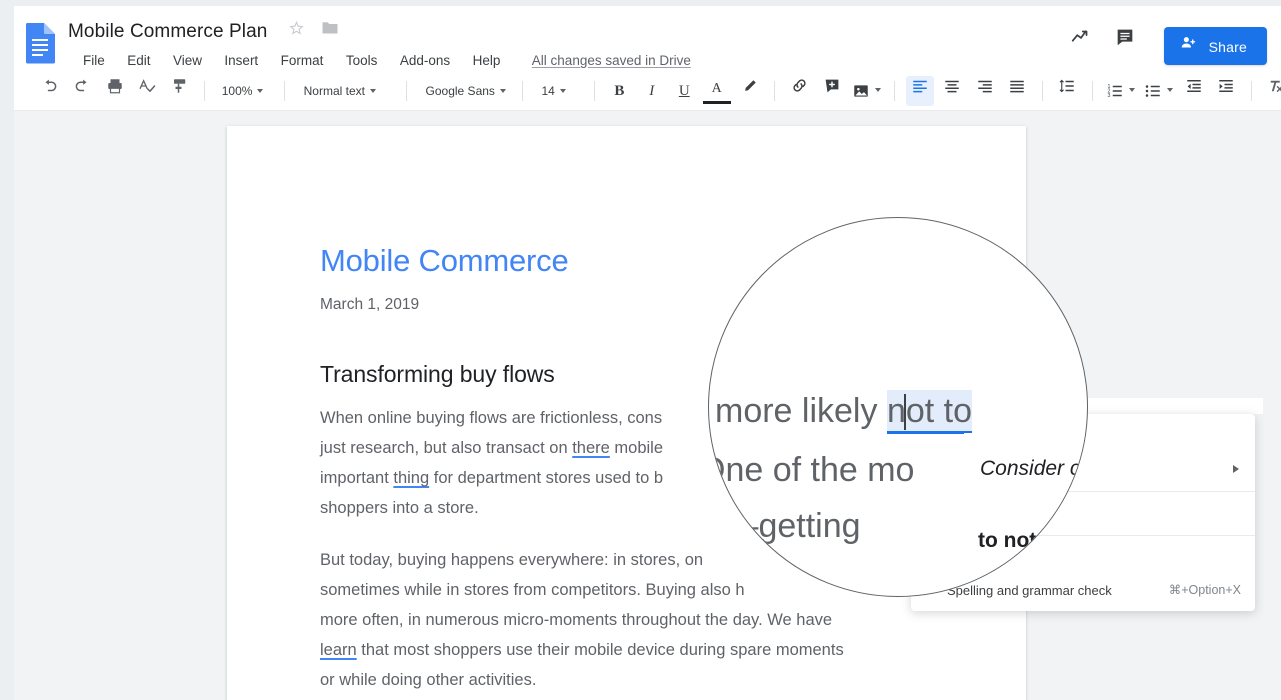  What do you see at coordinates (952, 91) in the screenshot?
I see `align-center-icon` at bounding box center [952, 91].